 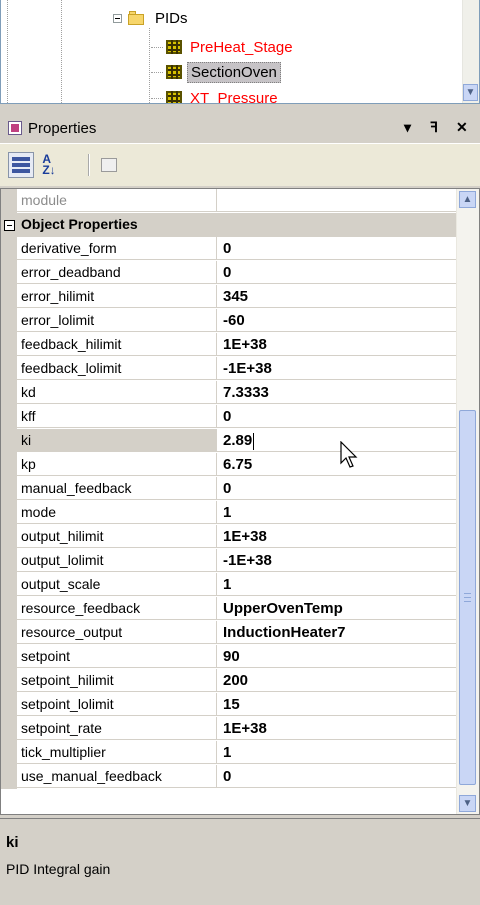 I want to click on property-row-setpoint-hilimit: setpoint_hilimit 200, so click(x=229, y=681).